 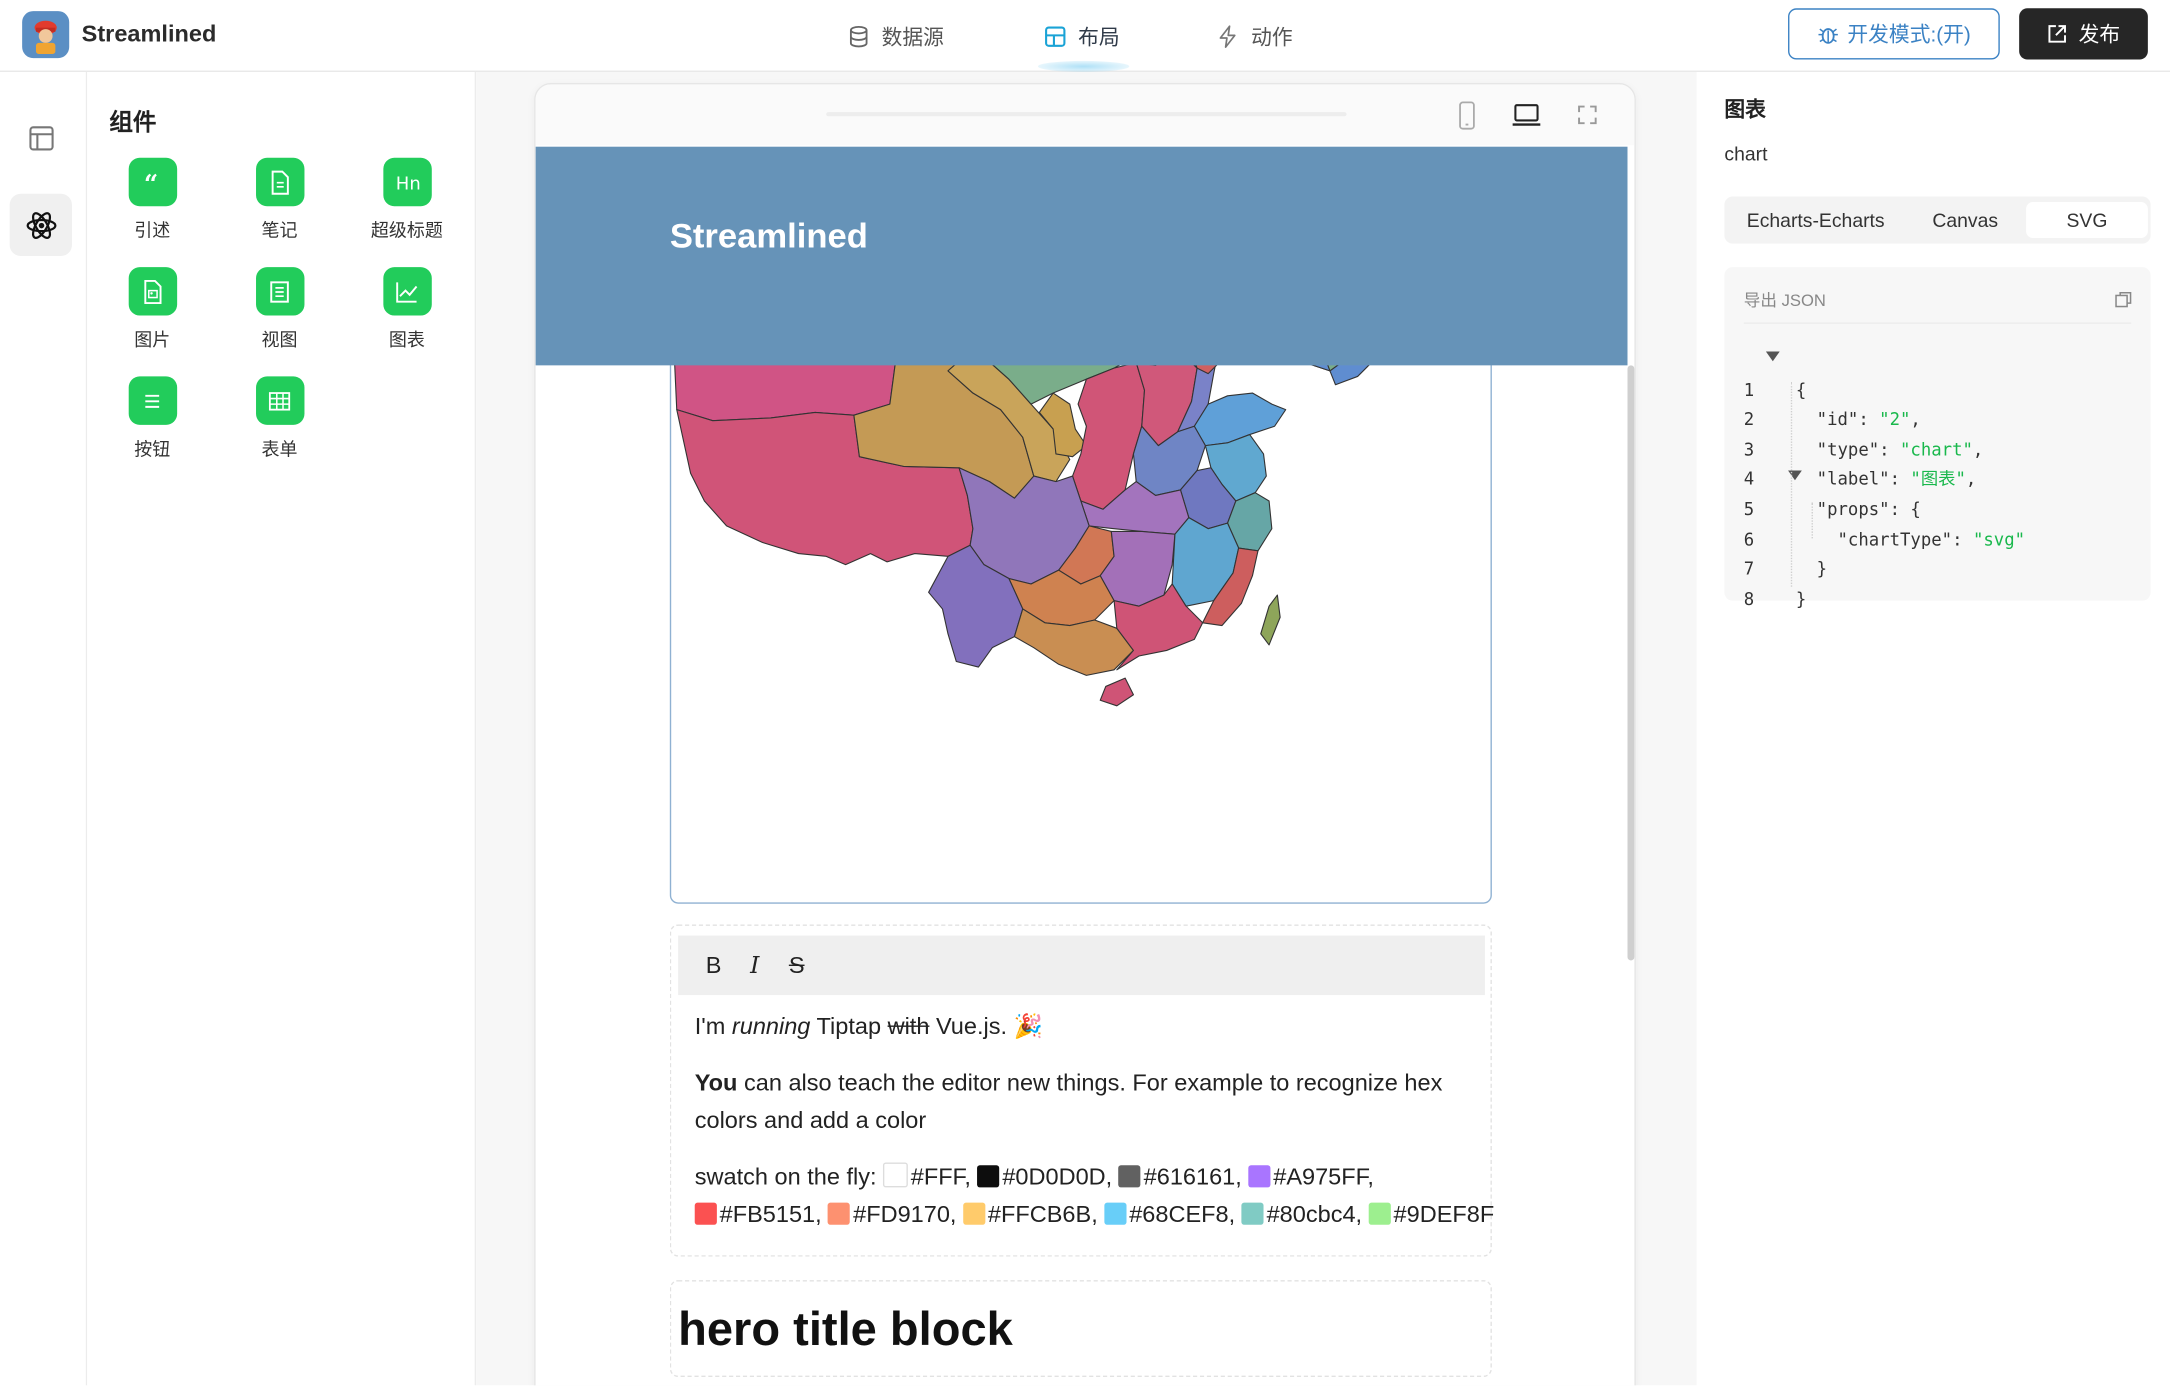 I want to click on mobile-icon, so click(x=1467, y=116).